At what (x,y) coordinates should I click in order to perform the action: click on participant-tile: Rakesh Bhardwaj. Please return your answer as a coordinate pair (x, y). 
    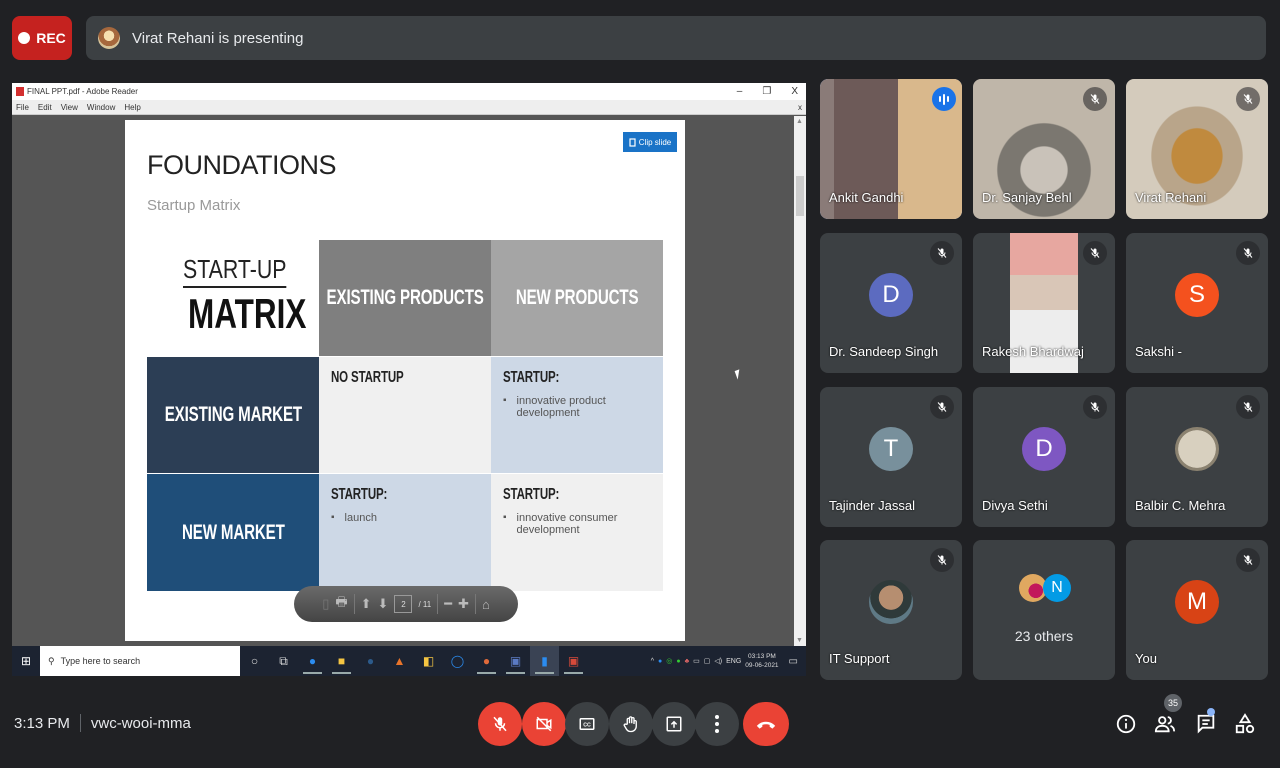
    Looking at the image, I should click on (1044, 303).